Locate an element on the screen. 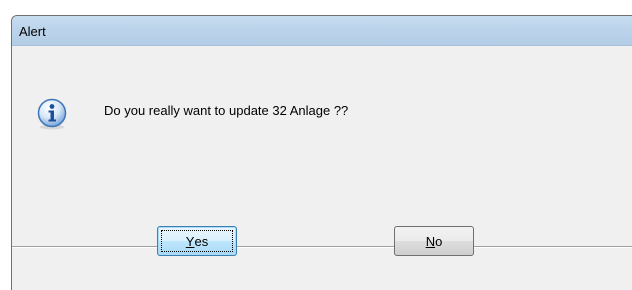 This screenshot has width=632, height=290. button-area-divider is located at coordinates (322, 246).